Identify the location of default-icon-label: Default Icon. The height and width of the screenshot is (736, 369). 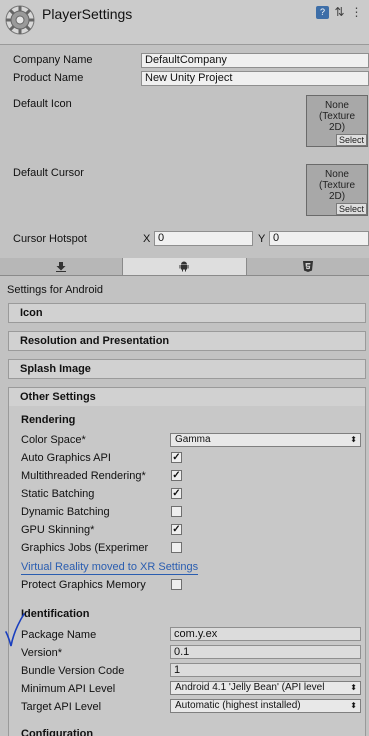
(42, 104).